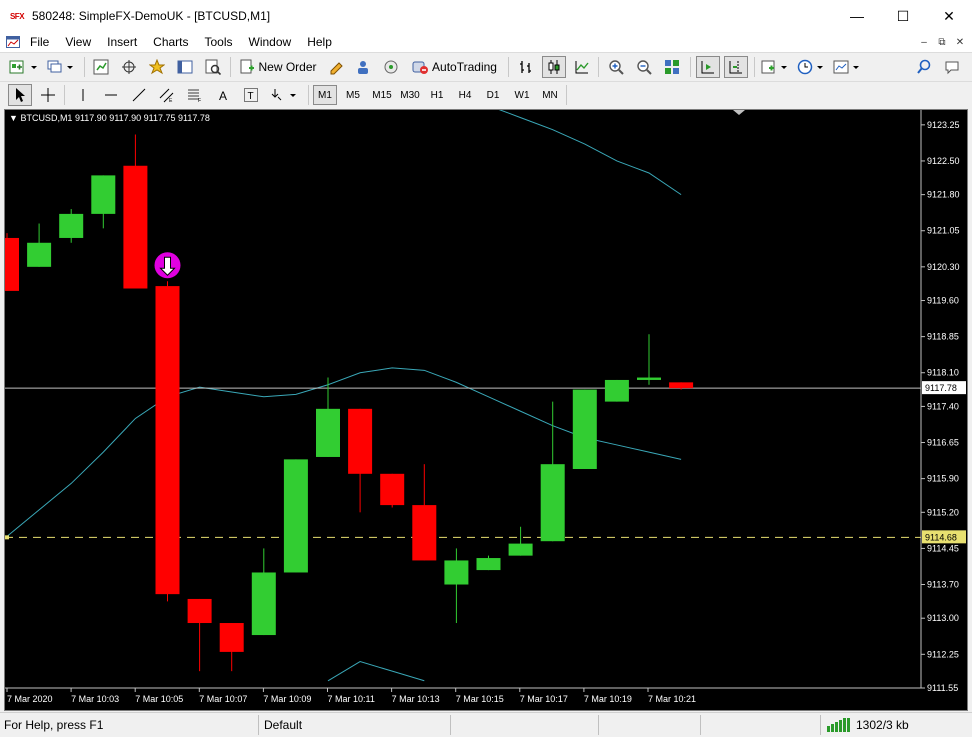  What do you see at coordinates (101, 67) in the screenshot?
I see `market-watch-button` at bounding box center [101, 67].